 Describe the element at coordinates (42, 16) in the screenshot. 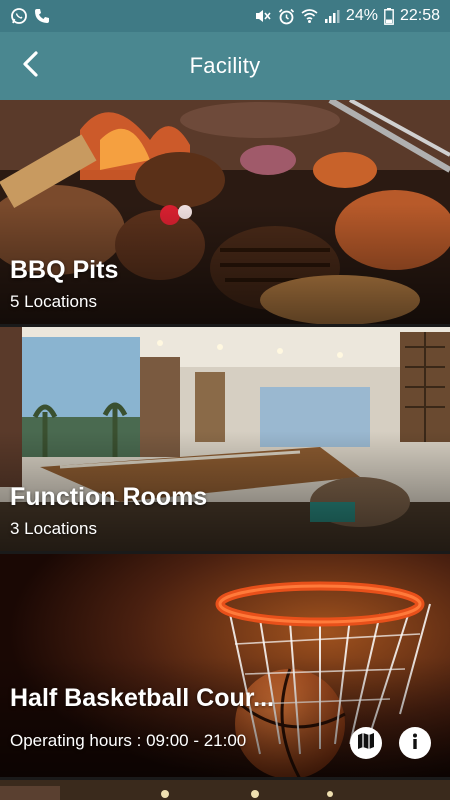

I see `phone-icon` at that location.